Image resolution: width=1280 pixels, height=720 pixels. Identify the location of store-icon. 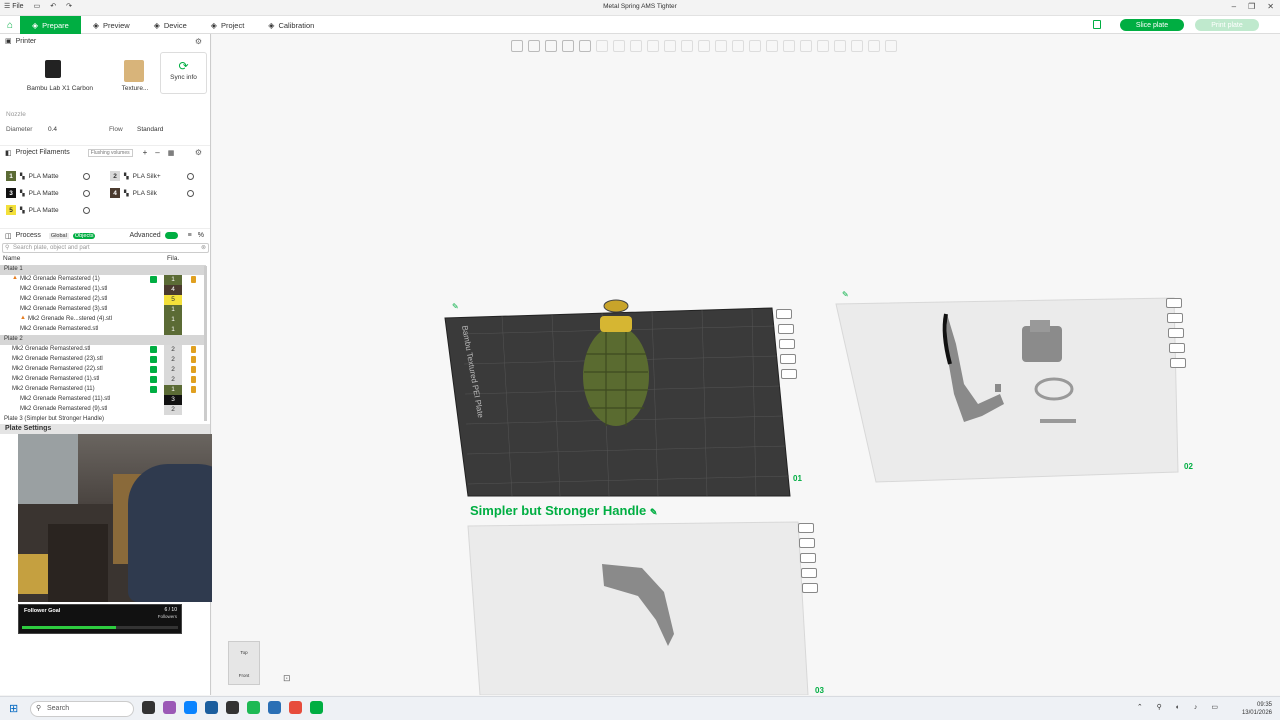
(211, 707).